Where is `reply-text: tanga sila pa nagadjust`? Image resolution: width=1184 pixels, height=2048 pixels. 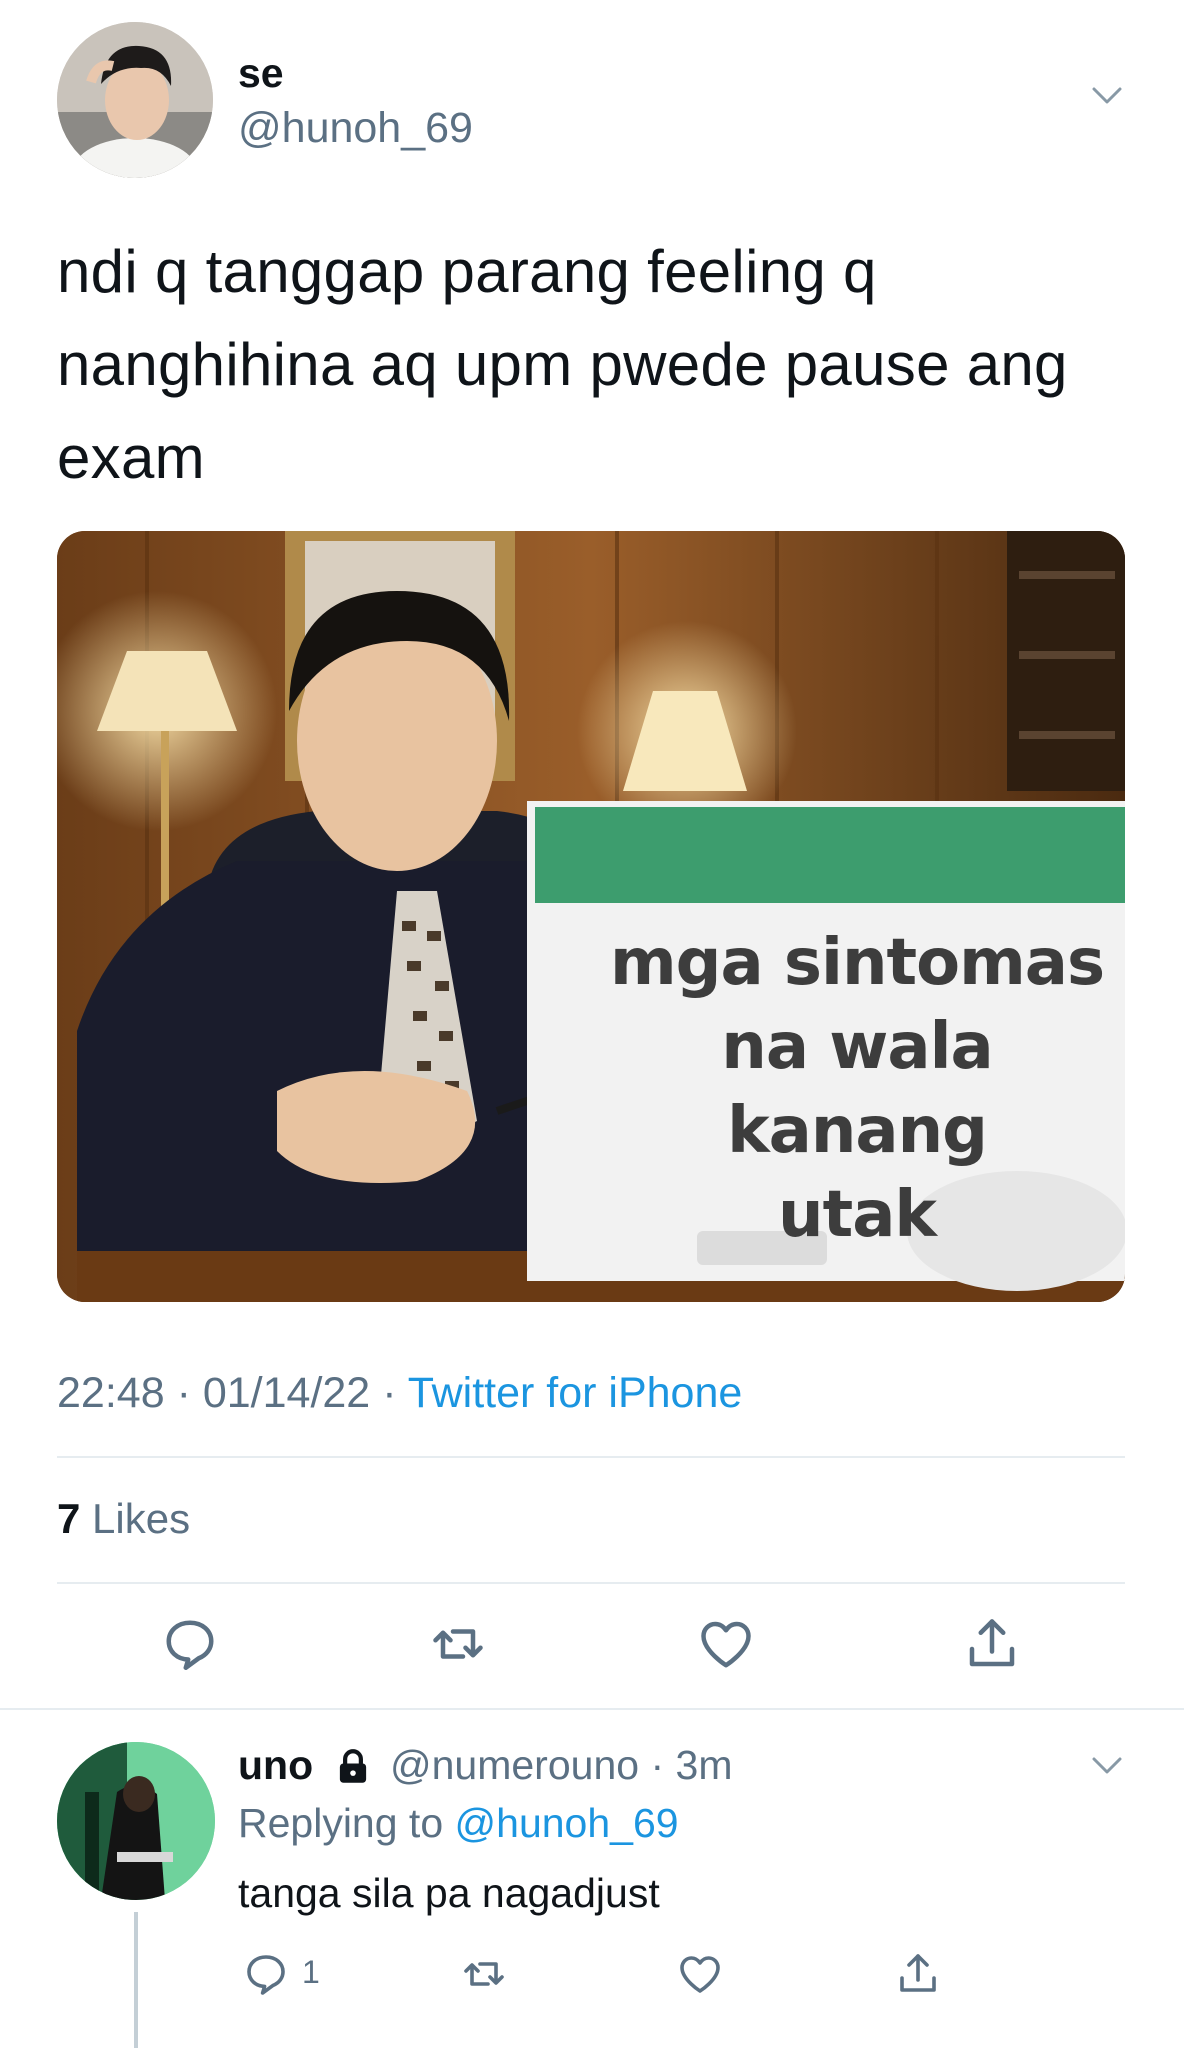 reply-text: tanga sila pa nagadjust is located at coordinates (449, 1893).